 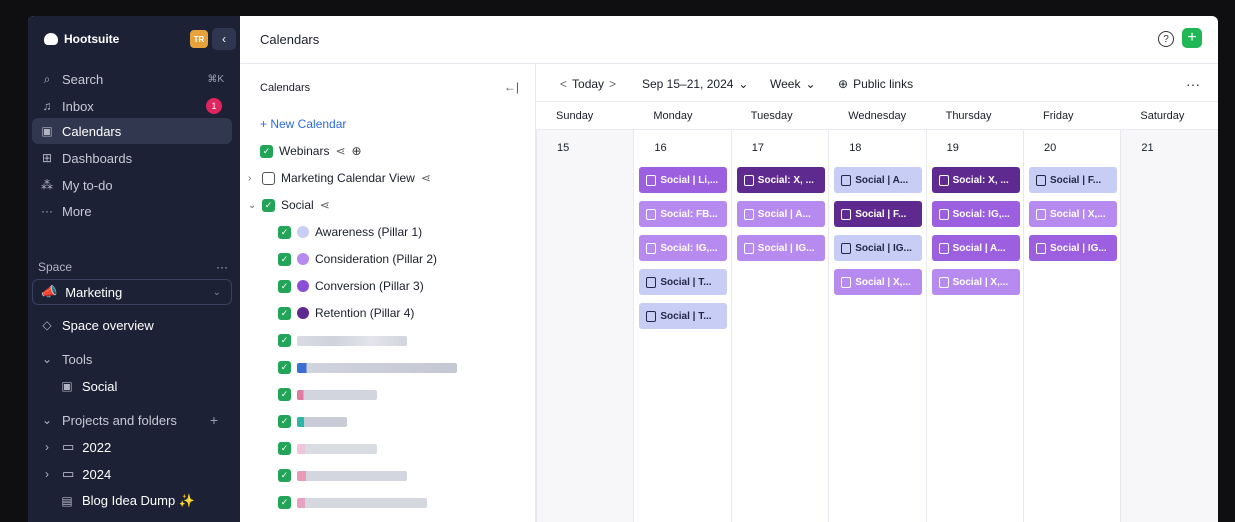 What do you see at coordinates (351, 286) in the screenshot?
I see `pillar-row: ✓ Conversion (Pillar 3)` at bounding box center [351, 286].